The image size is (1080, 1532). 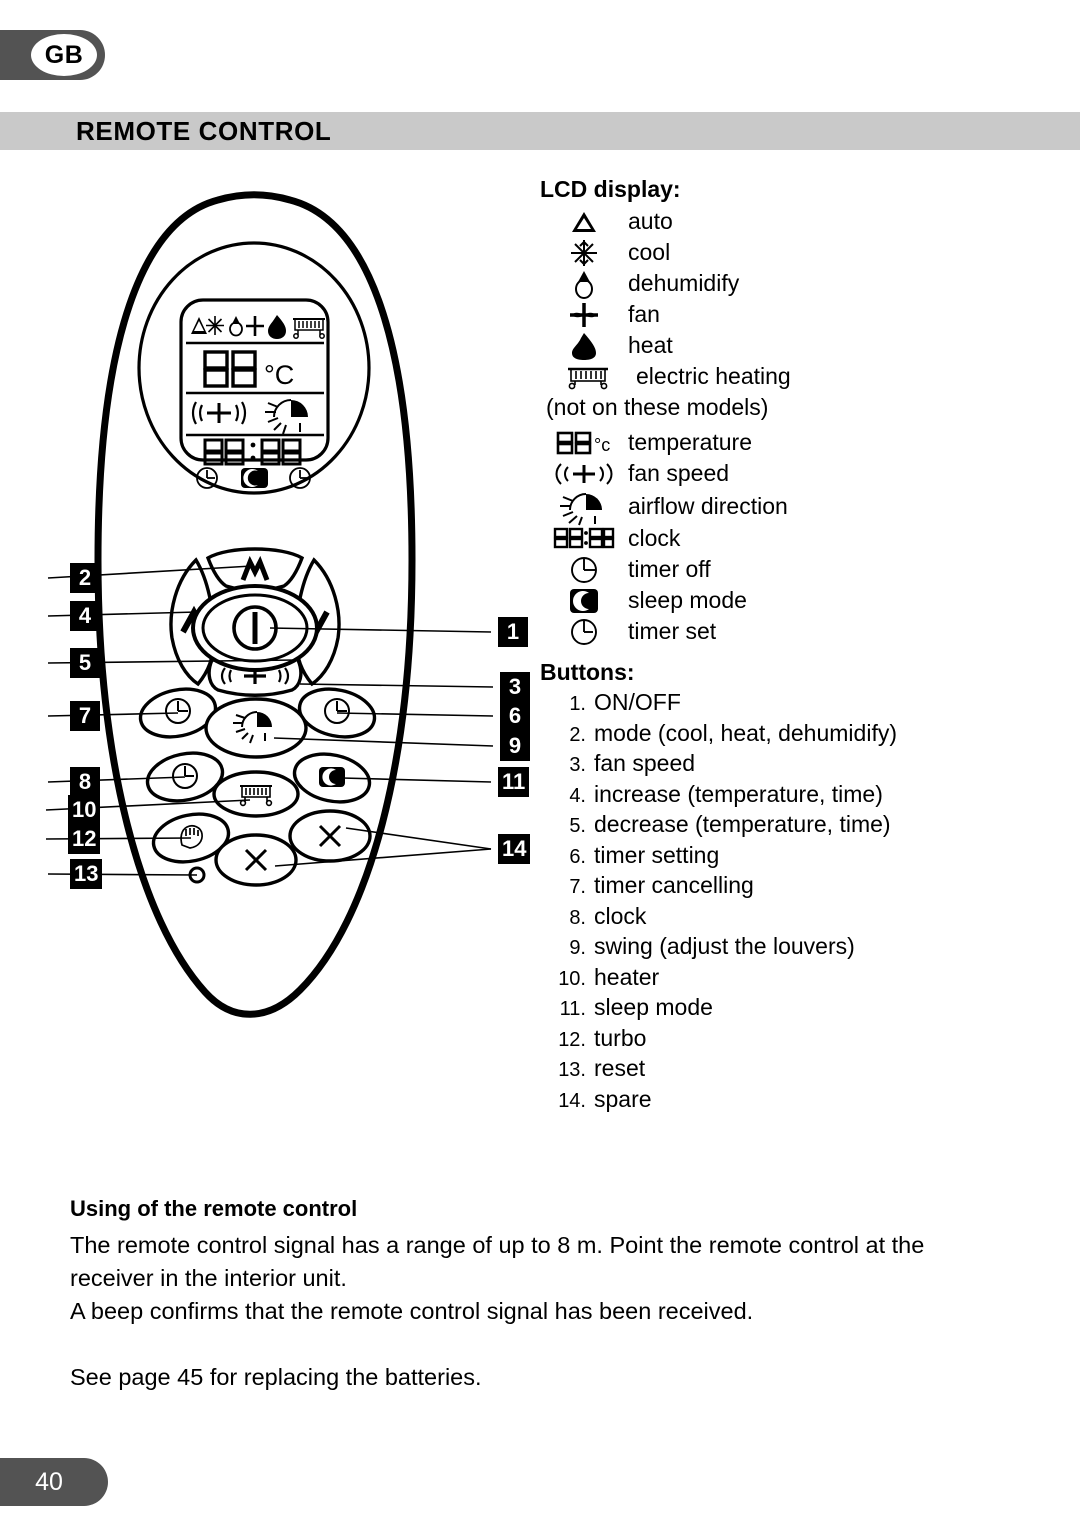 I want to click on button-list-item: 8. clock, so click(x=775, y=918).